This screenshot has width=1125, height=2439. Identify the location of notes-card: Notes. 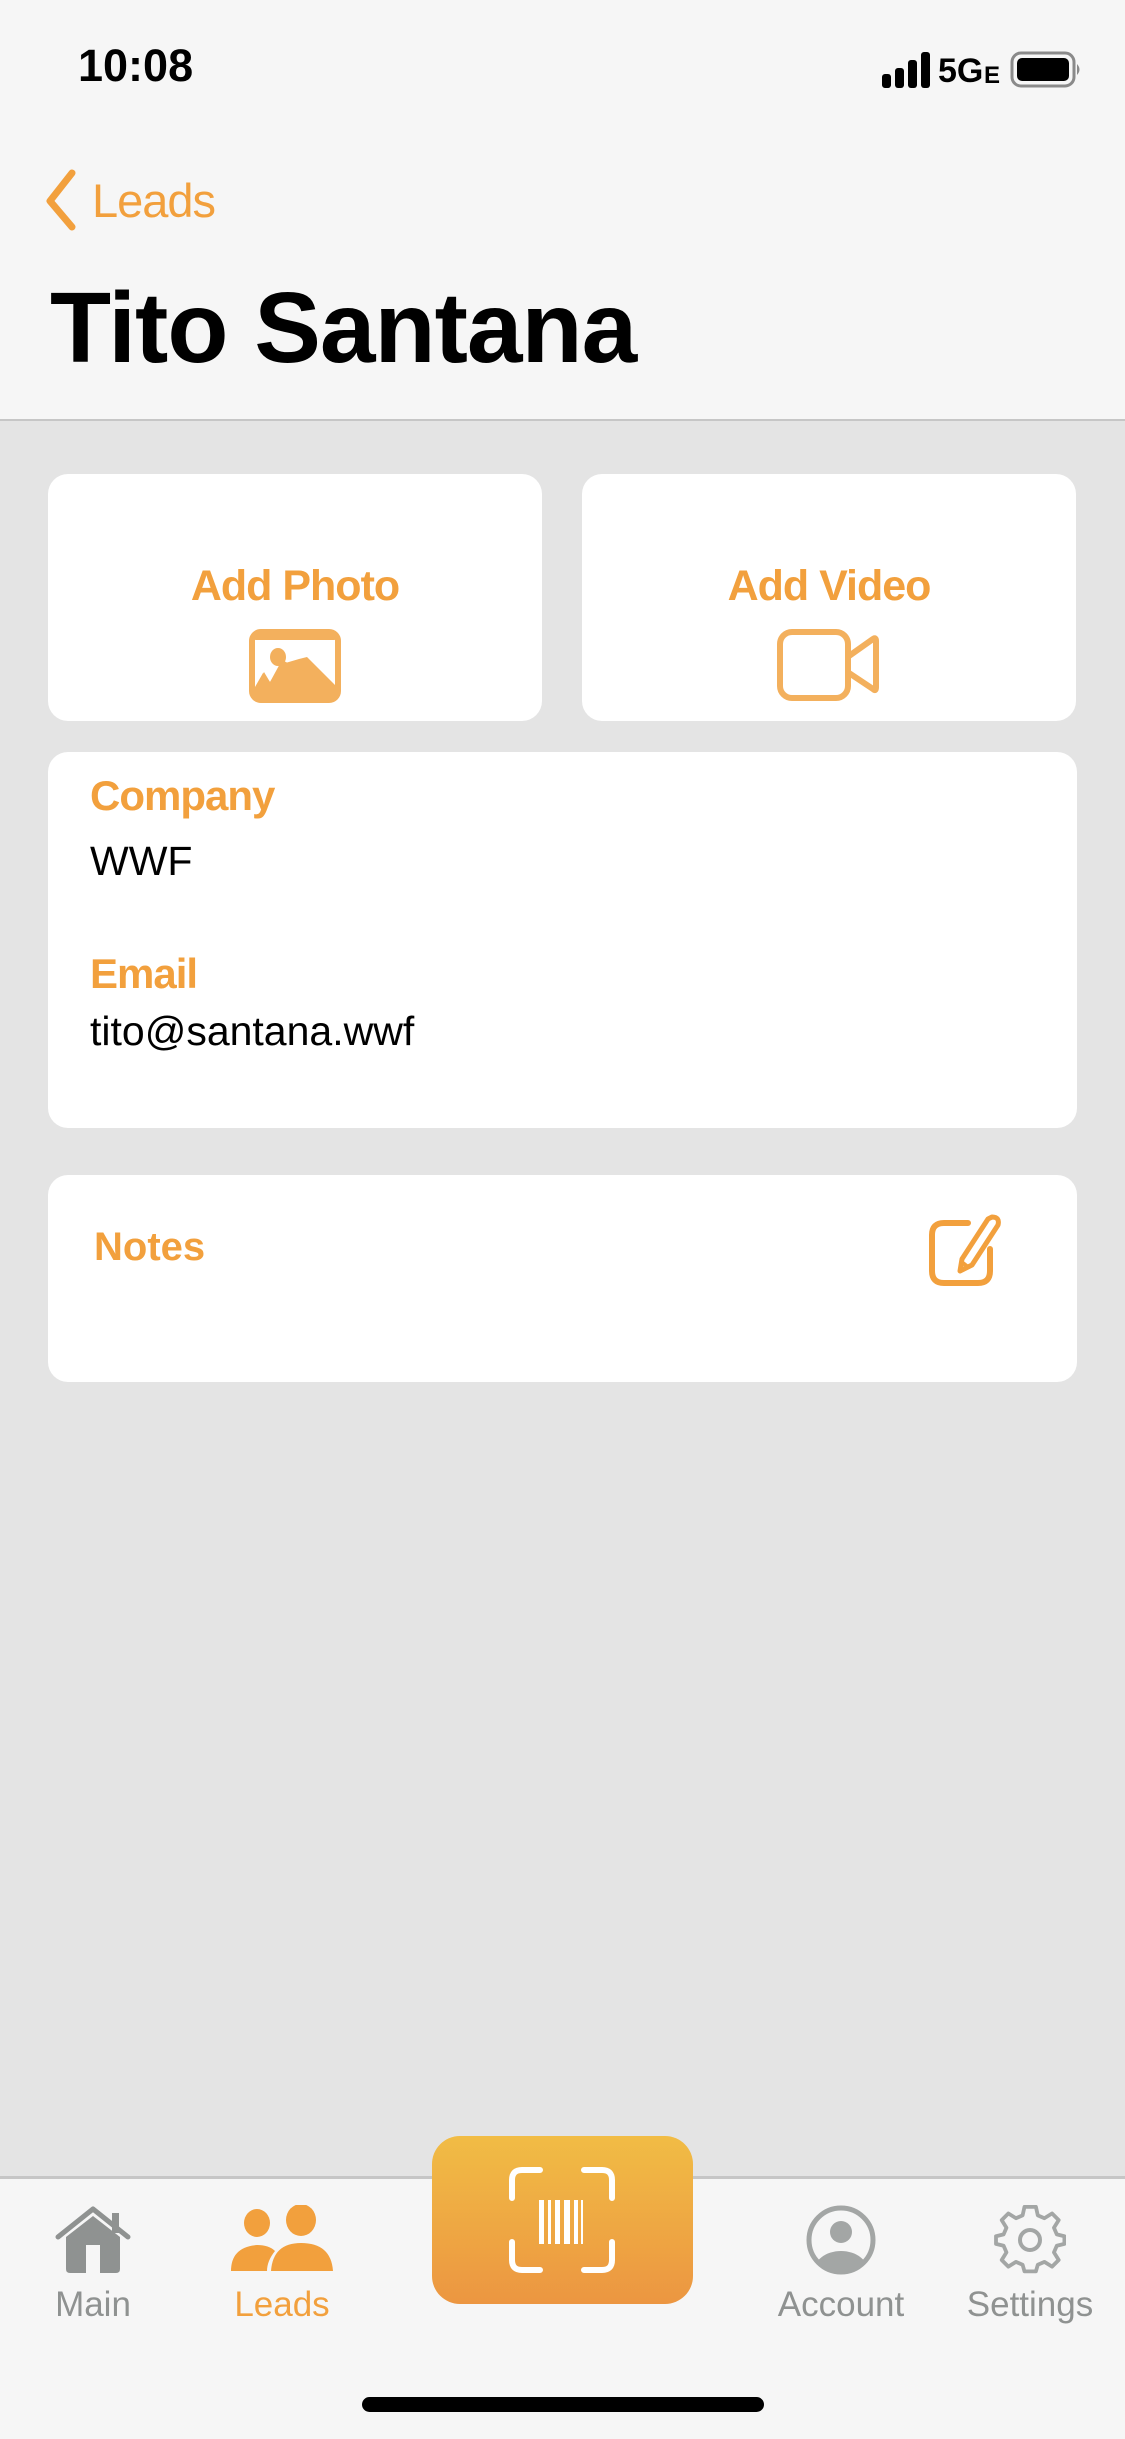
(562, 1278).